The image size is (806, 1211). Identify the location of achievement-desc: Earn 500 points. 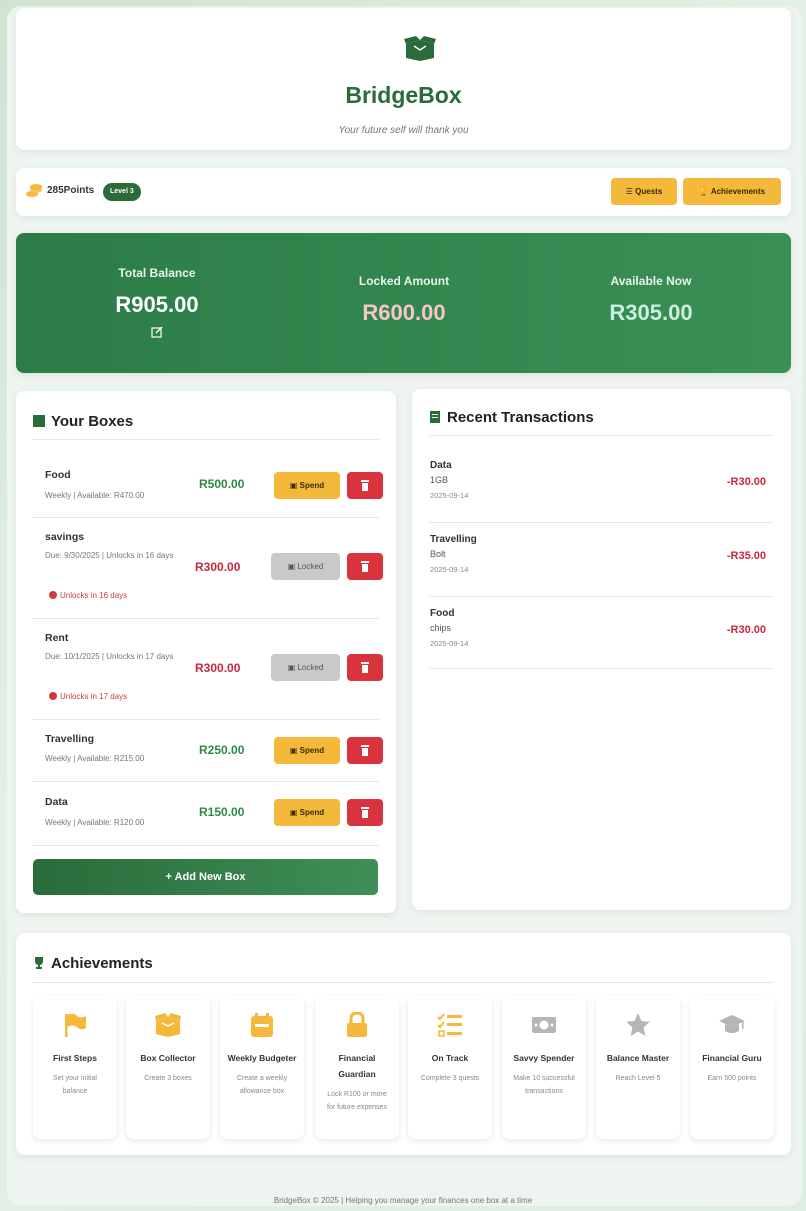
(732, 1078).